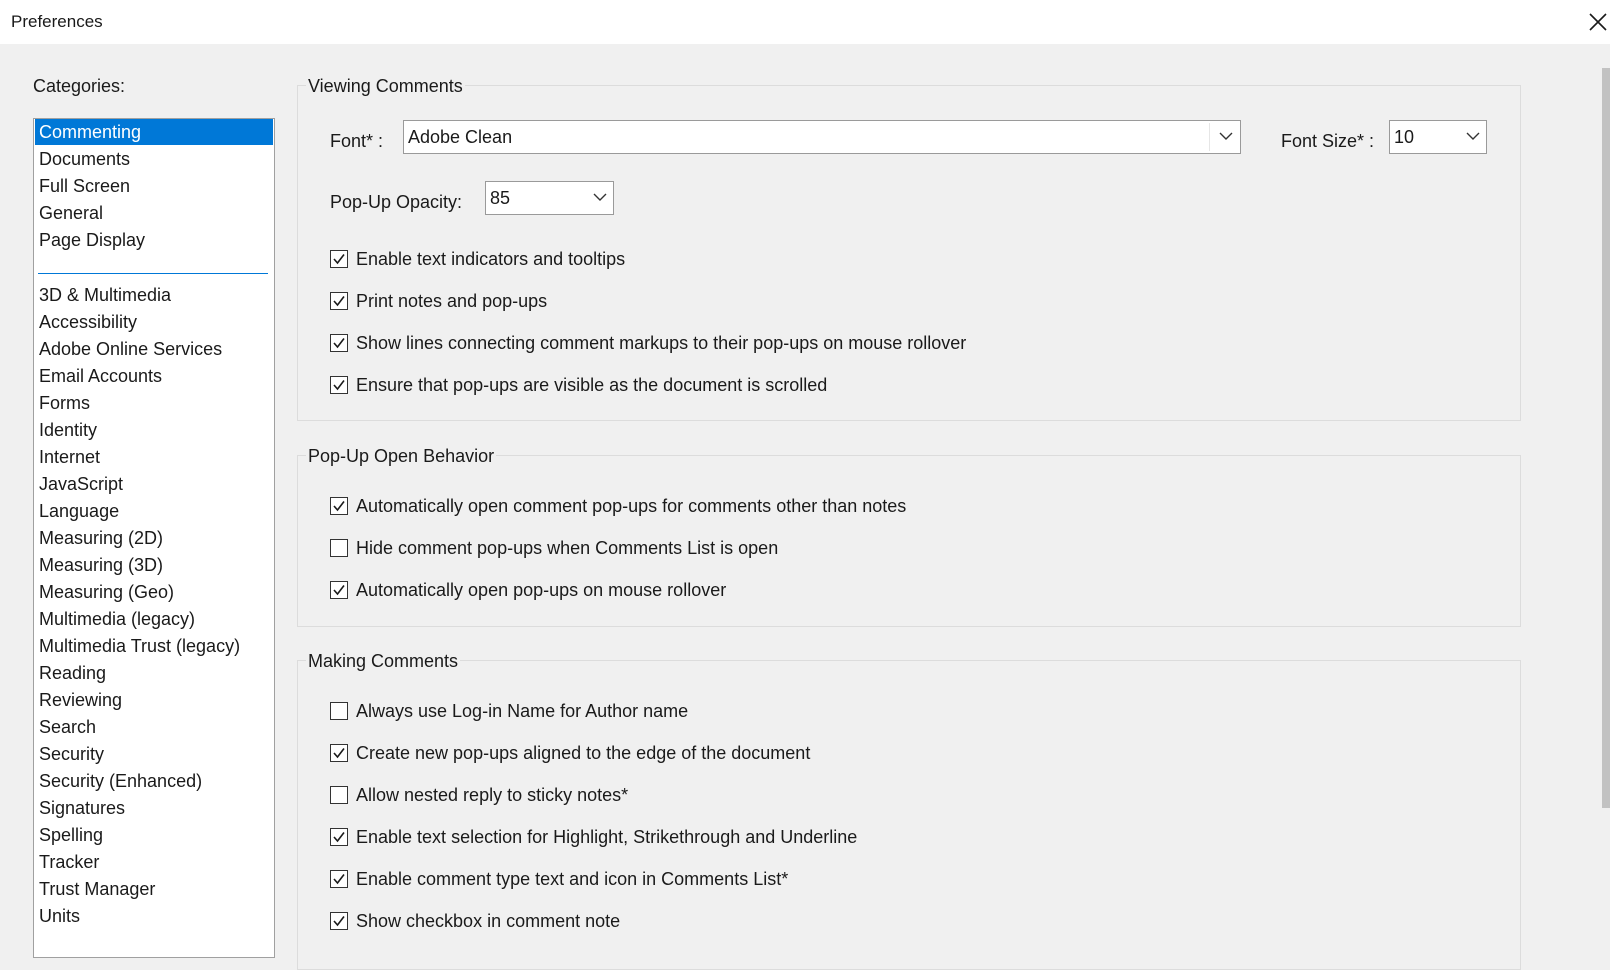 The width and height of the screenshot is (1610, 970). Describe the element at coordinates (549, 198) in the screenshot. I see `popup-opacity-select: 85` at that location.